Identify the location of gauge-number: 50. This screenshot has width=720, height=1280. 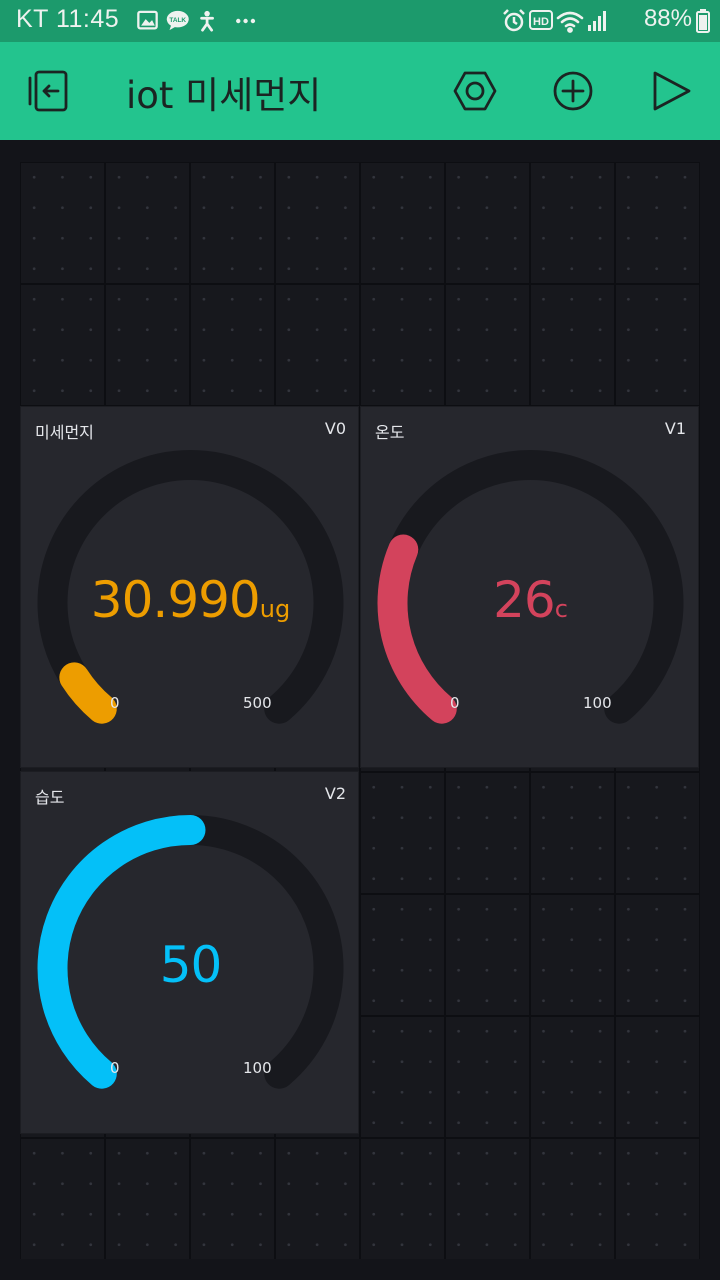
(191, 965).